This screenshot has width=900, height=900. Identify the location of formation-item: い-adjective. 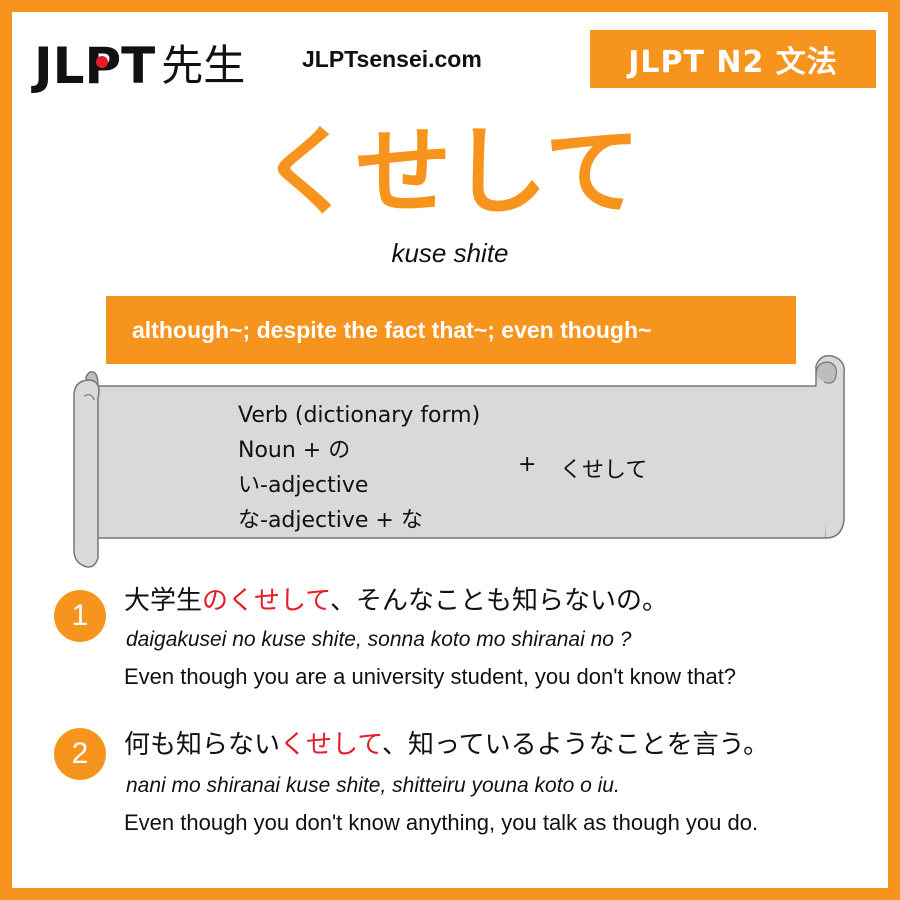
(303, 485).